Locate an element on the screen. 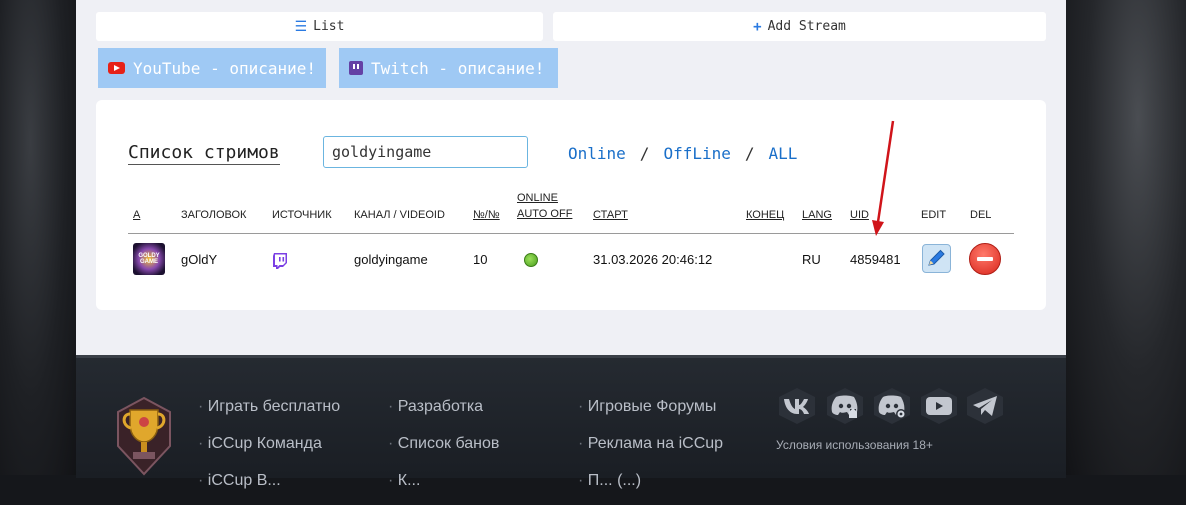 Image resolution: width=1186 pixels, height=505 pixels. footer-link-ban-list: Список банов is located at coordinates (444, 449).